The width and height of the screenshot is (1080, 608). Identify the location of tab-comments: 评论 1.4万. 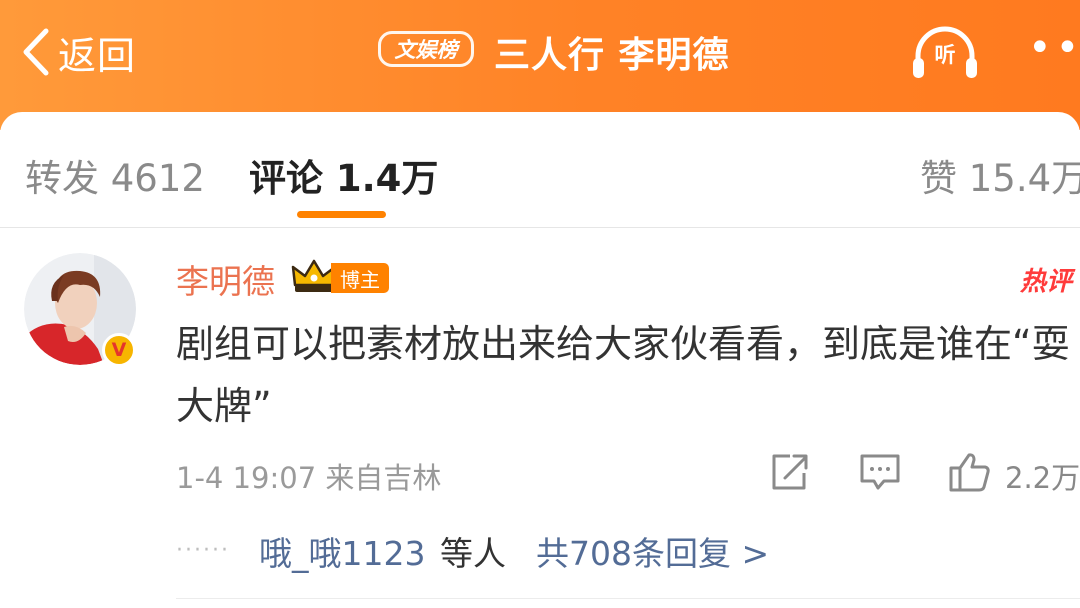
(343, 175).